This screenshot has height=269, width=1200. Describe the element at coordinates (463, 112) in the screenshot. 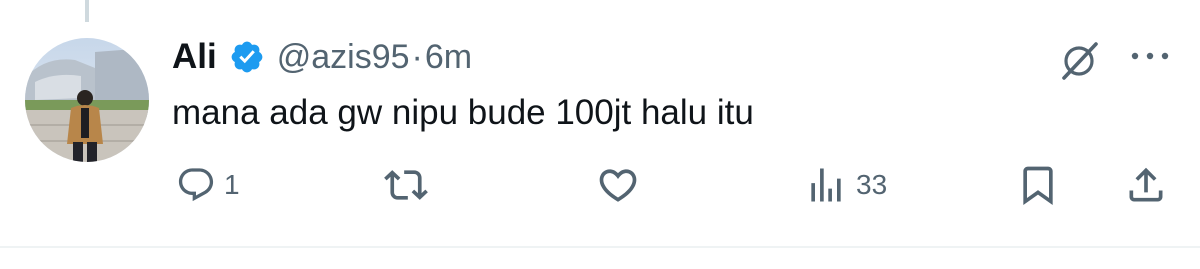

I see `tweet-text: mana ada gw nipu bude 100jt halu itu` at that location.